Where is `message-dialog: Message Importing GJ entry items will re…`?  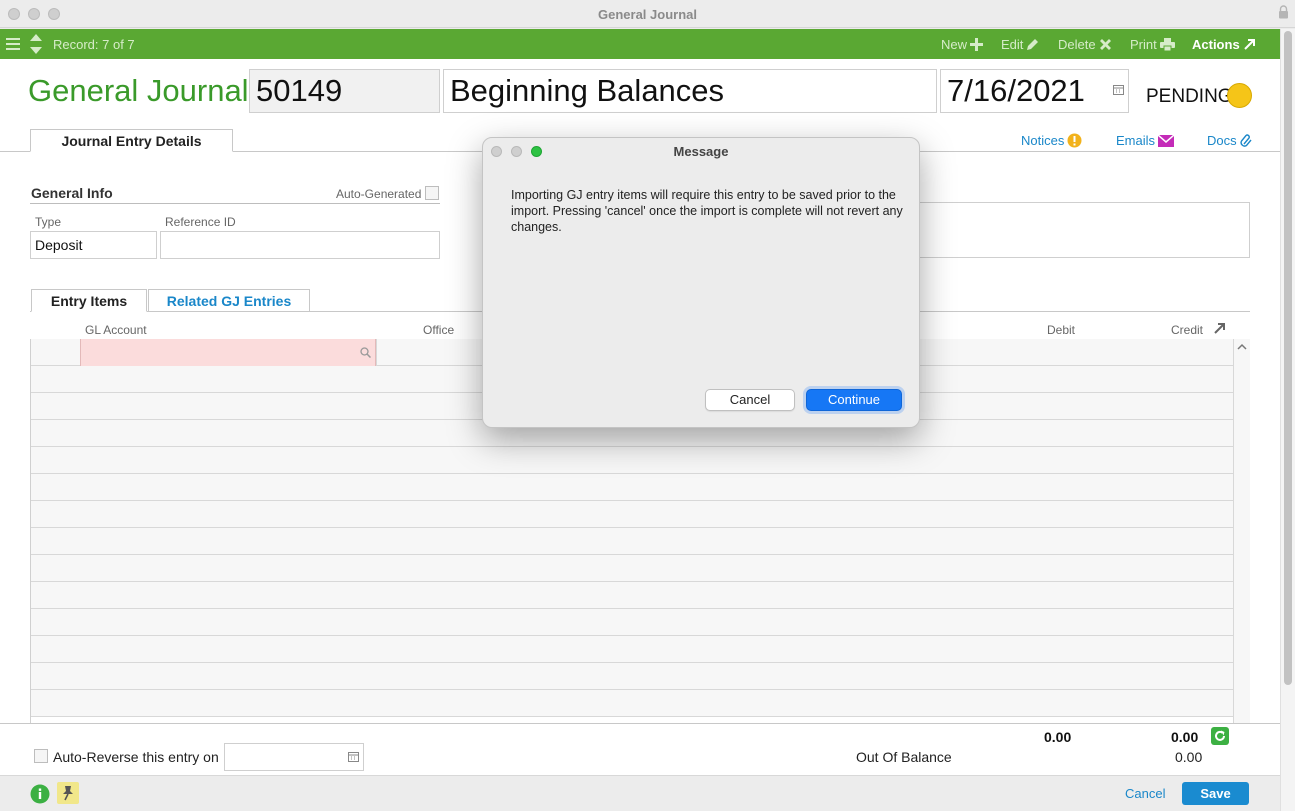
message-dialog: Message Importing GJ entry items will re… is located at coordinates (701, 282).